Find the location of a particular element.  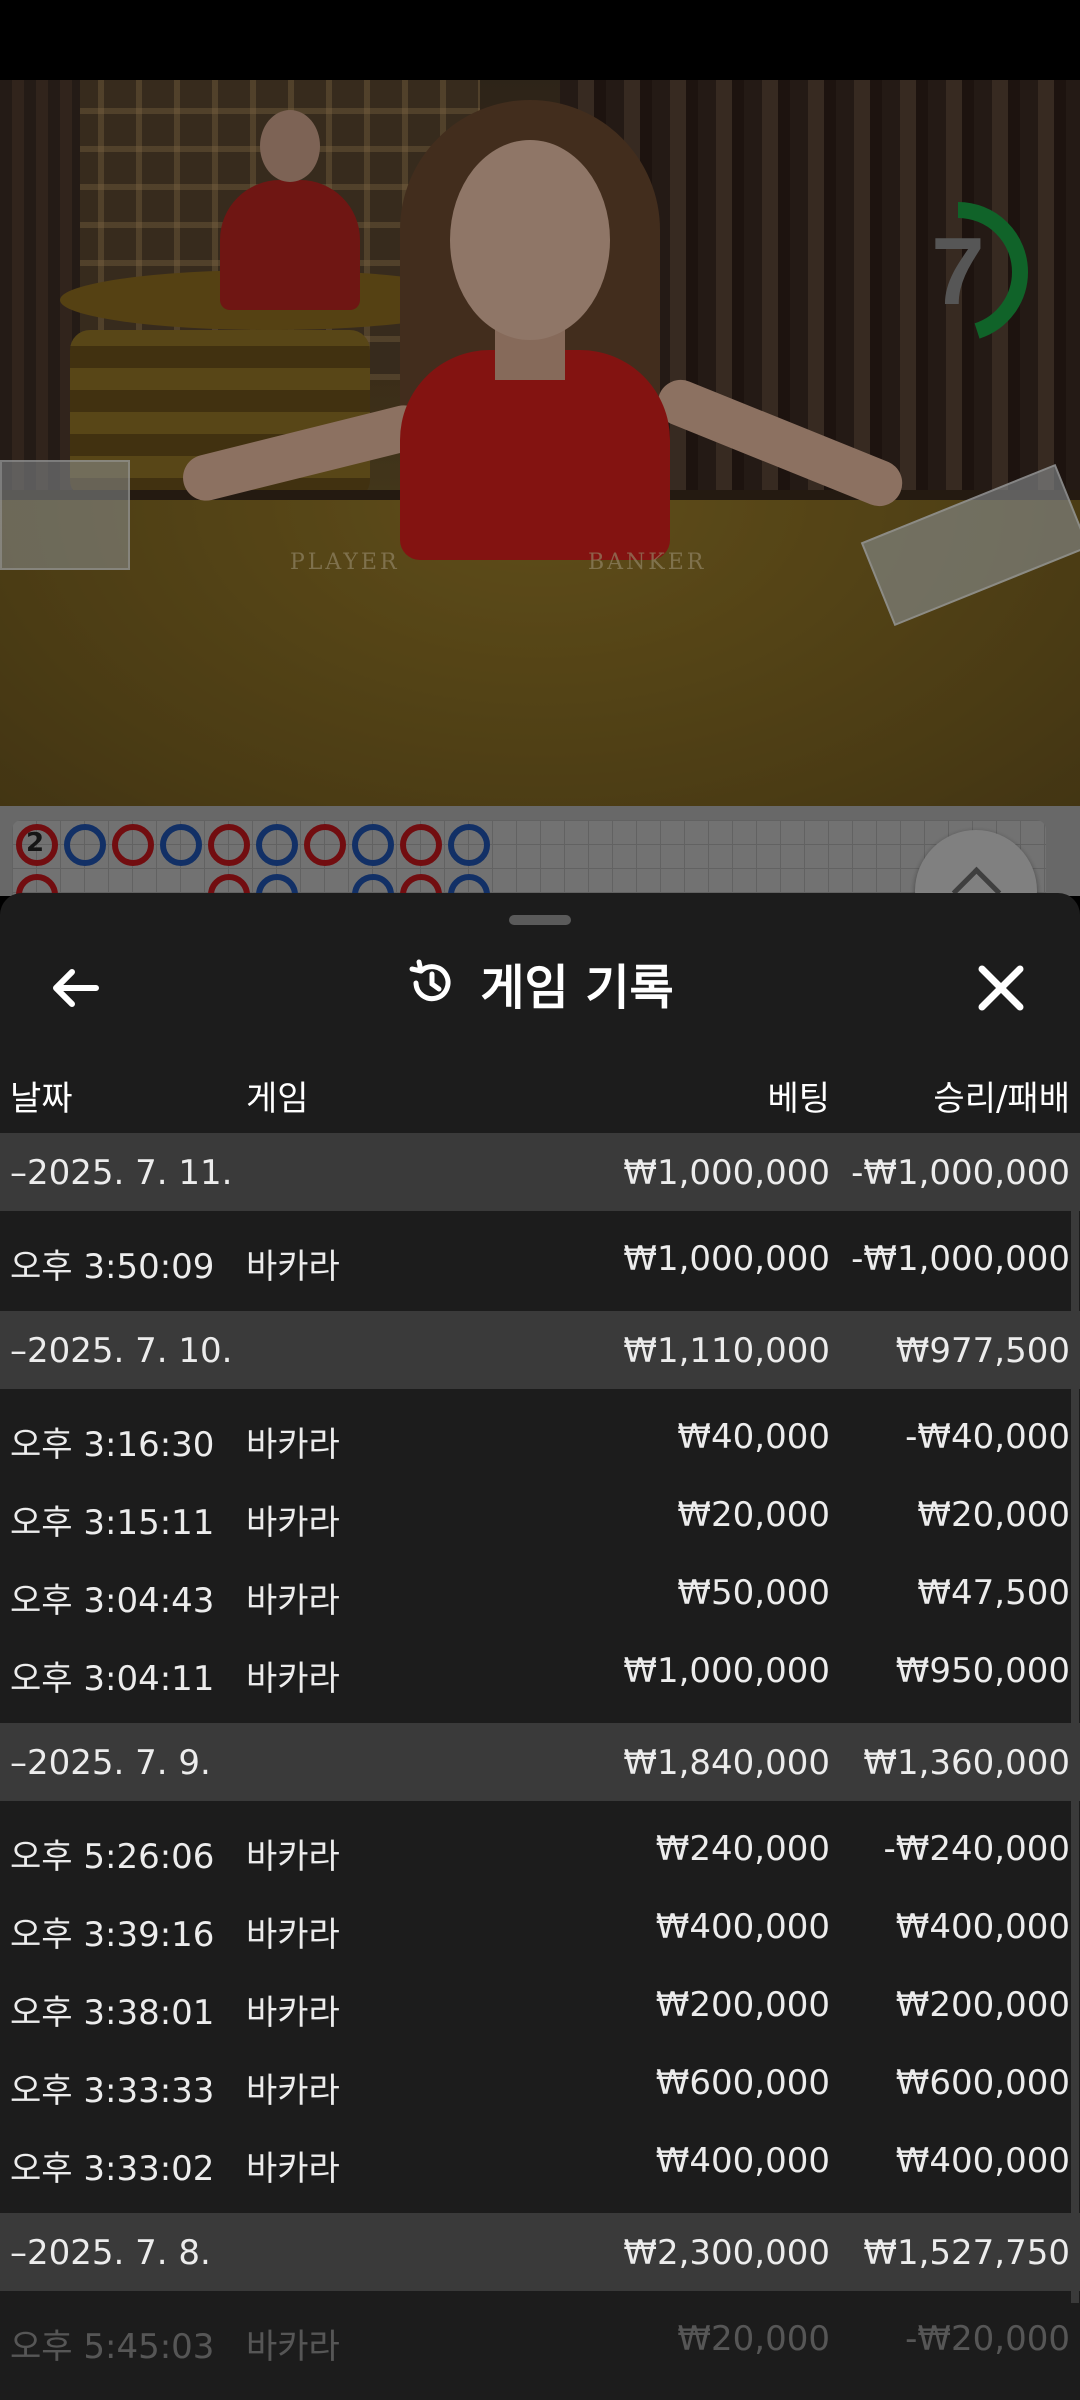

history-row: 오후 3:50:09 바카라 ₩1,000,000 -₩1,000,000 is located at coordinates (540, 1258).